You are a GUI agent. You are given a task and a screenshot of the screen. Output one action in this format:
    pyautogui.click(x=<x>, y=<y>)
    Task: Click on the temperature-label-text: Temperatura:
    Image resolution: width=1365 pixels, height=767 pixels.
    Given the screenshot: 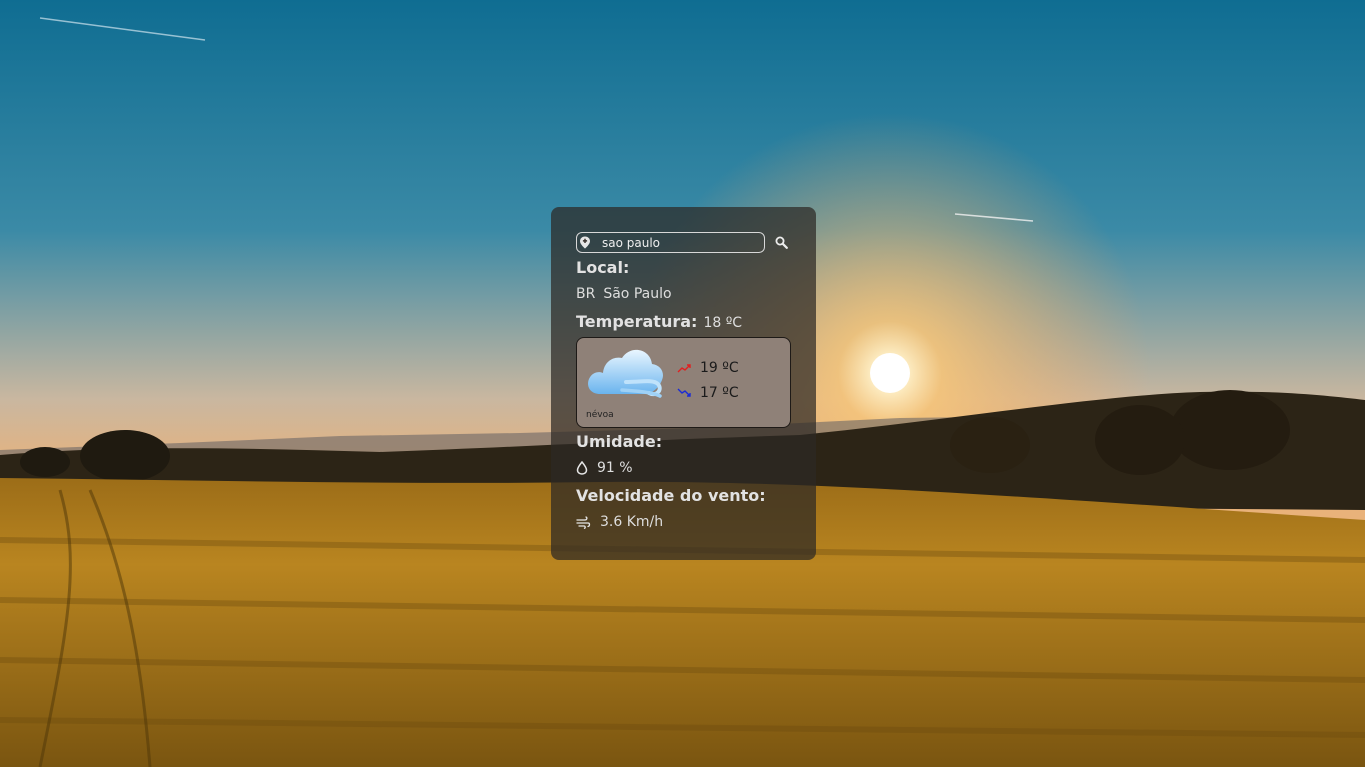 What is the action you would take?
    pyautogui.click(x=637, y=321)
    